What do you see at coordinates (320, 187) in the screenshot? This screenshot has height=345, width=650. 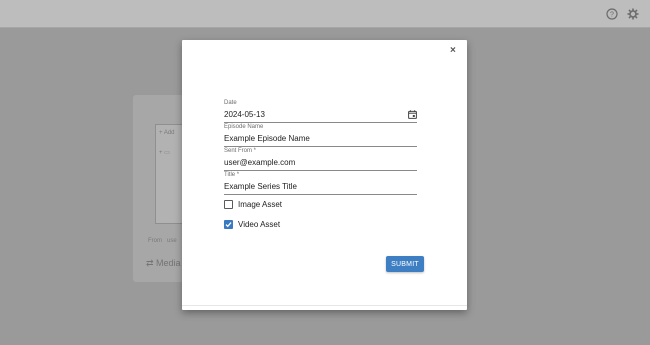 I see `title-input: Example Series Title` at bounding box center [320, 187].